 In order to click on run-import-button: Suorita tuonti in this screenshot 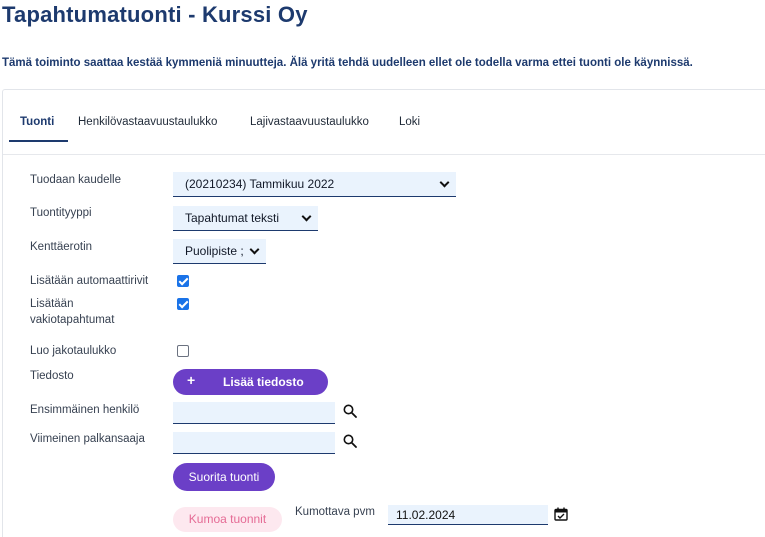, I will do `click(224, 477)`.